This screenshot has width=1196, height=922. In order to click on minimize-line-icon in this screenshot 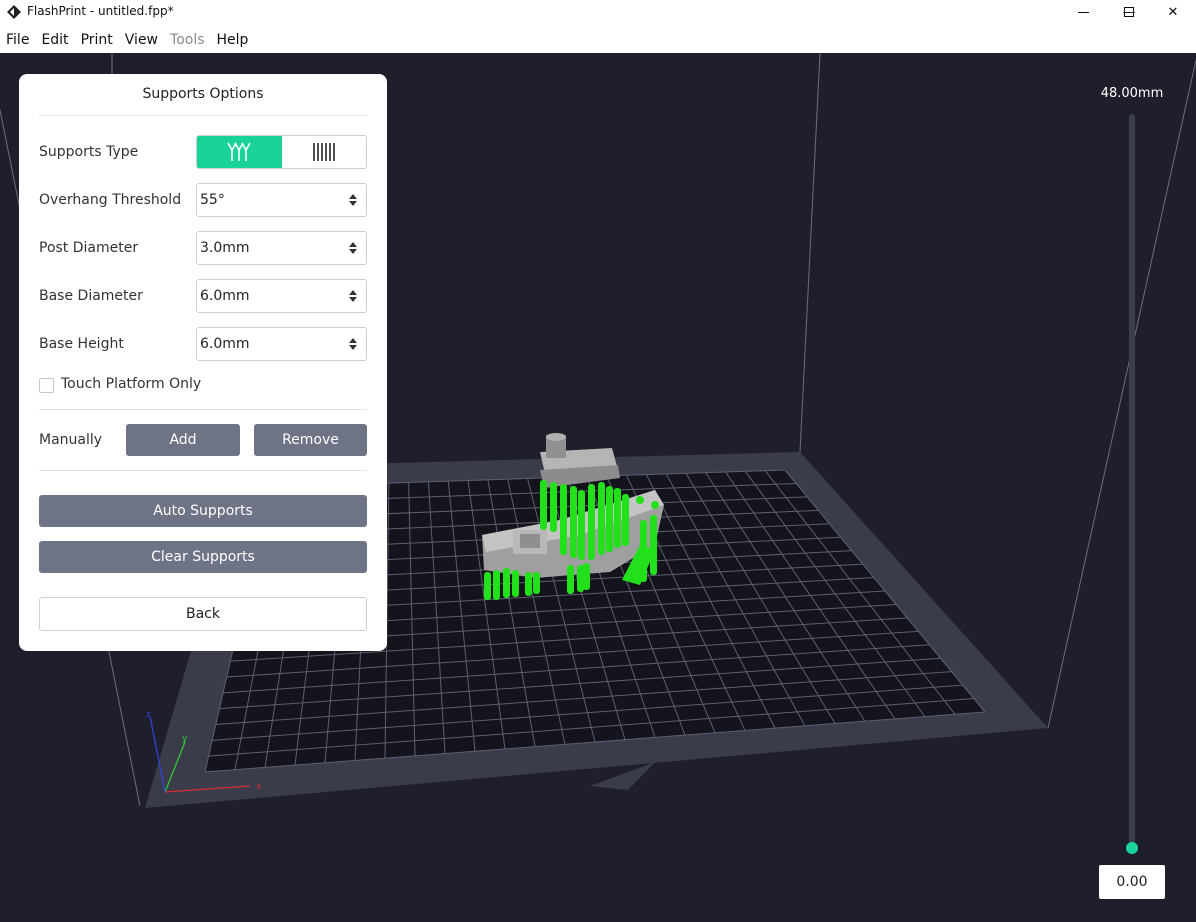, I will do `click(1083, 12)`.